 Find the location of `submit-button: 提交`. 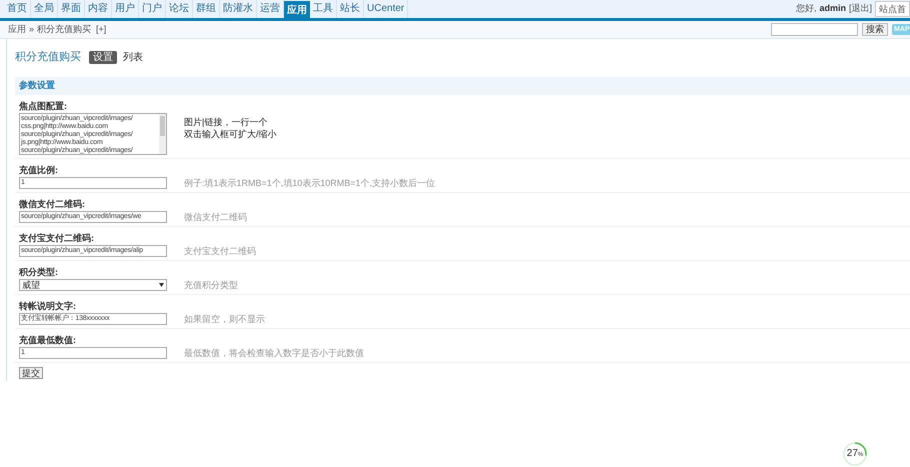

submit-button: 提交 is located at coordinates (31, 373).